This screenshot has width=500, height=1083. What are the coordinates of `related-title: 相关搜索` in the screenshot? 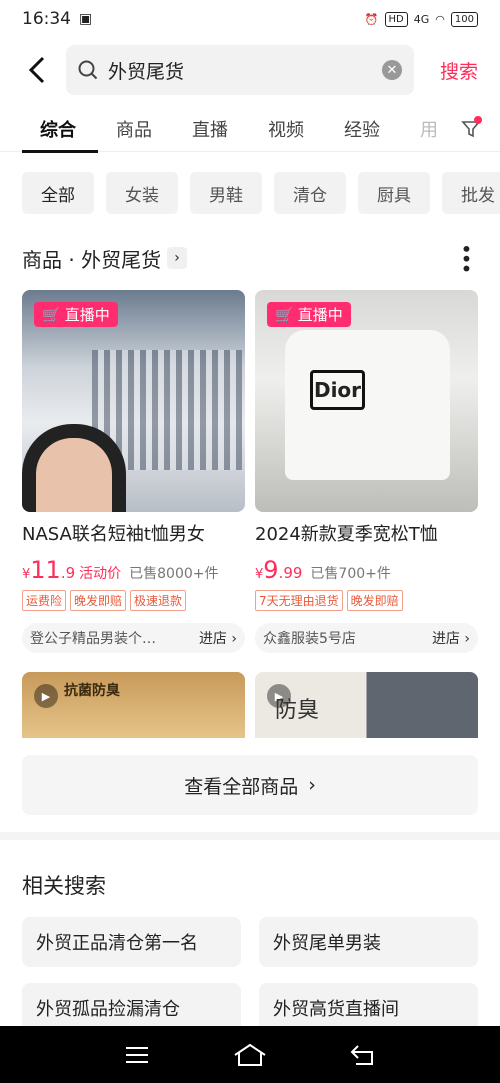 It's located at (64, 886).